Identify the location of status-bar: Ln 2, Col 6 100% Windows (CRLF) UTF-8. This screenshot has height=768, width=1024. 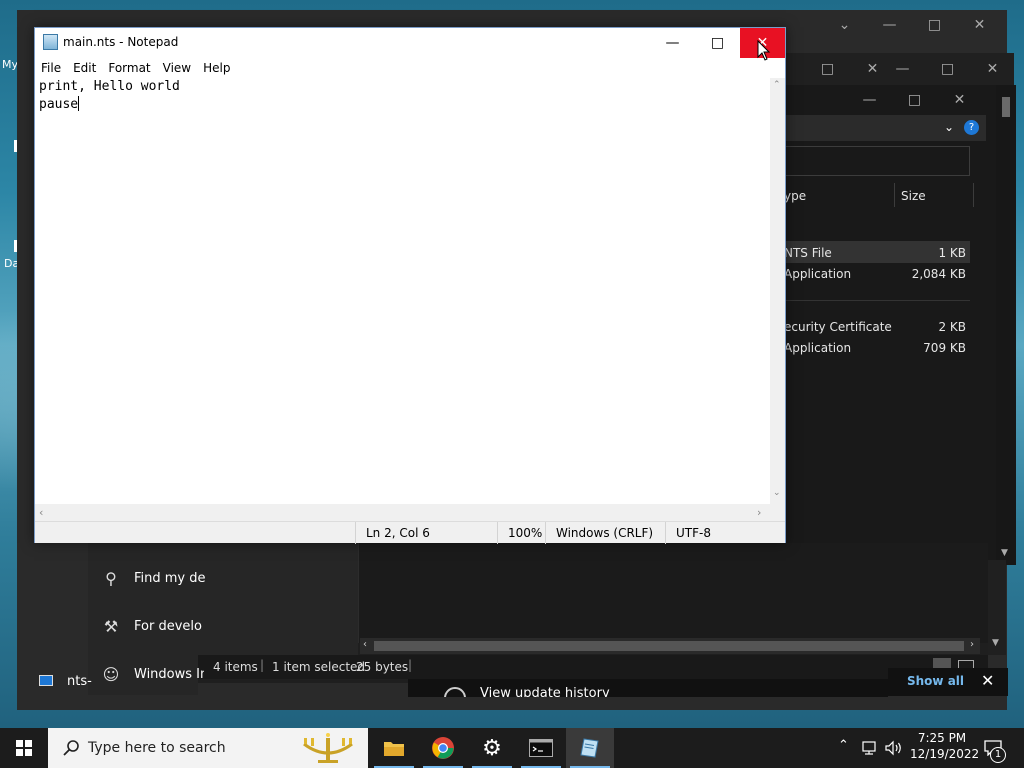
(410, 532).